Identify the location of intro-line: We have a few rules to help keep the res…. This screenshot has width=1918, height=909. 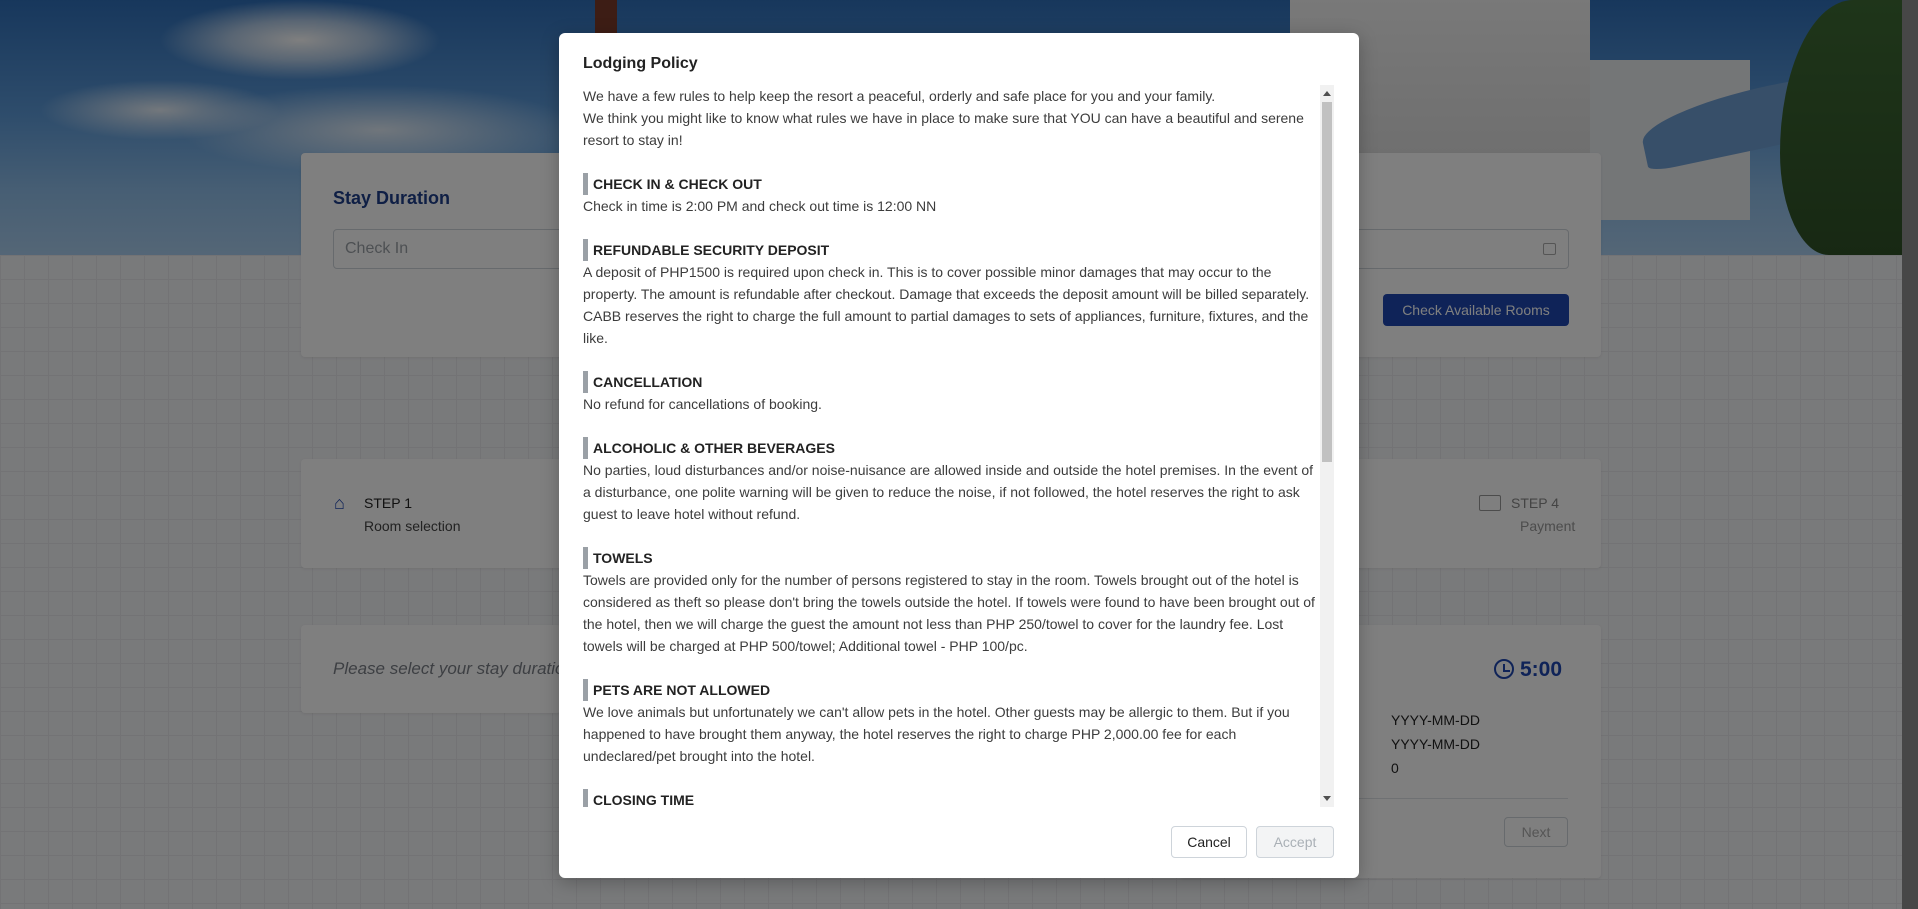
(899, 96).